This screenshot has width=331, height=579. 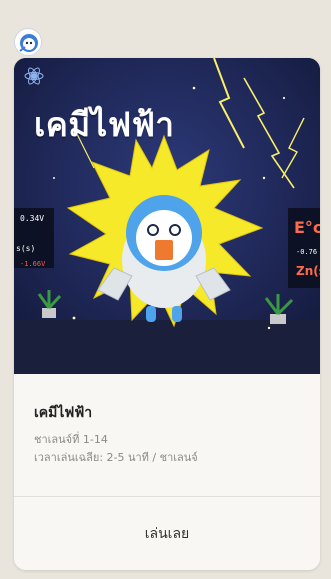 I want to click on side-label-right: E°c, so click(x=307, y=227).